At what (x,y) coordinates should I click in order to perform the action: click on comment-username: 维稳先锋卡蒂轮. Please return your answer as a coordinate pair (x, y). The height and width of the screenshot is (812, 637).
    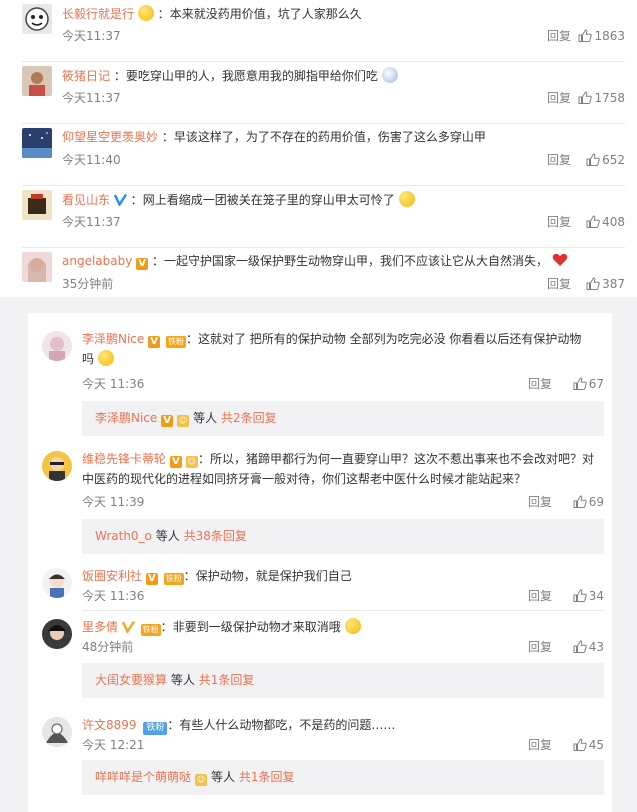
    Looking at the image, I should click on (124, 459).